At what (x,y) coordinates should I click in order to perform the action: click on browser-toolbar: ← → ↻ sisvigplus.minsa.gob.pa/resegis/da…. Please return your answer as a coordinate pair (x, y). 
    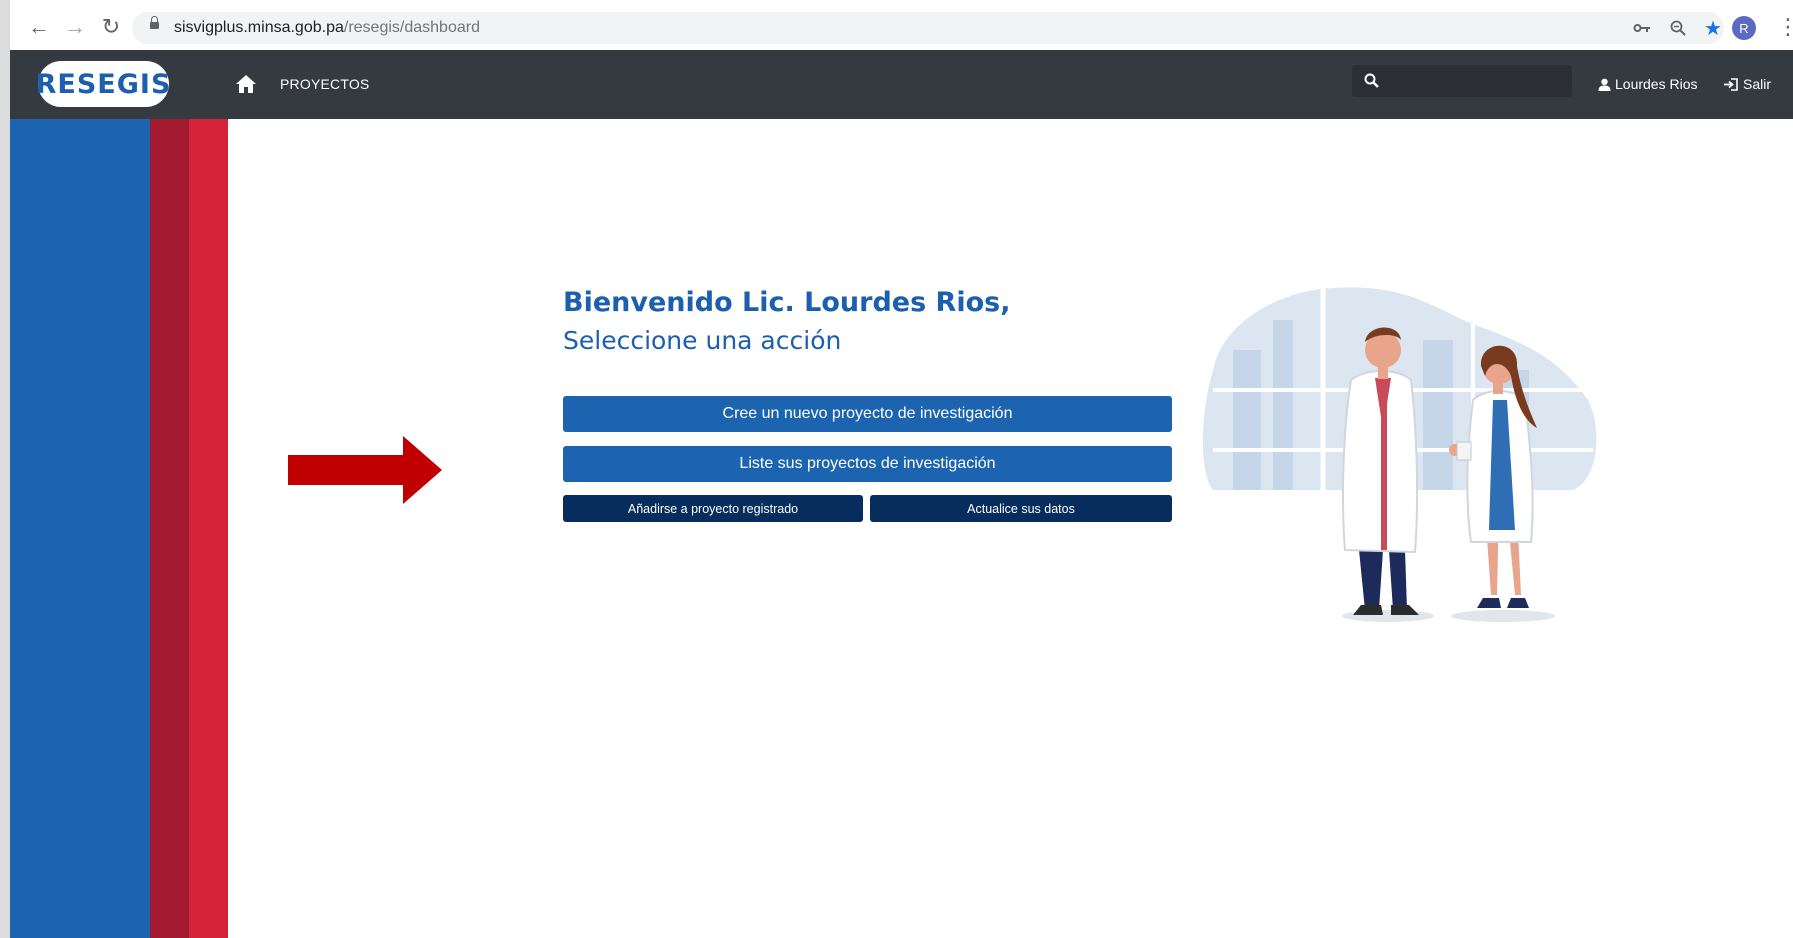
    Looking at the image, I should click on (901, 25).